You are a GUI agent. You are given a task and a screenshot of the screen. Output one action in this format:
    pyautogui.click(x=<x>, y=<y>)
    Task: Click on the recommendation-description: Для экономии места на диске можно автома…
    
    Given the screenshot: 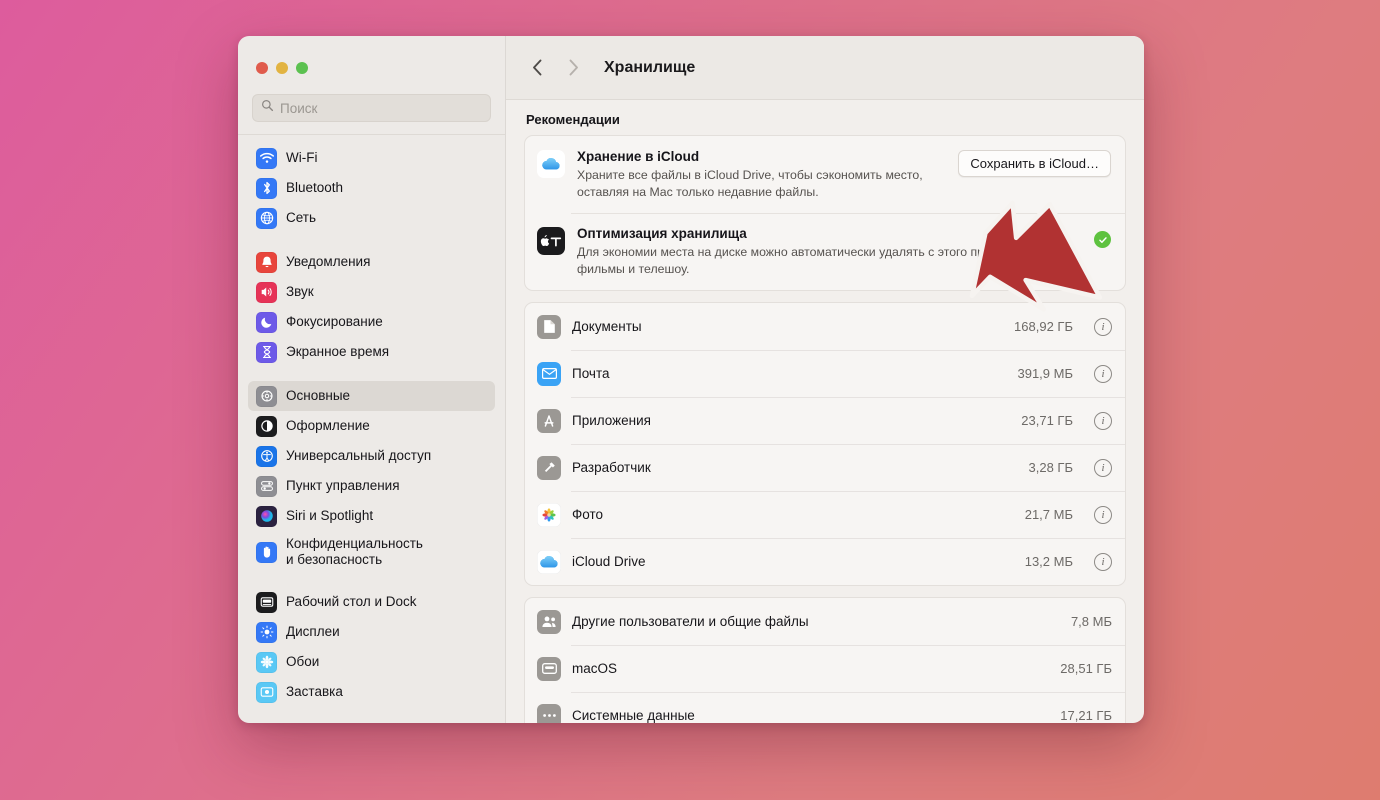 What is the action you would take?
    pyautogui.click(x=819, y=260)
    